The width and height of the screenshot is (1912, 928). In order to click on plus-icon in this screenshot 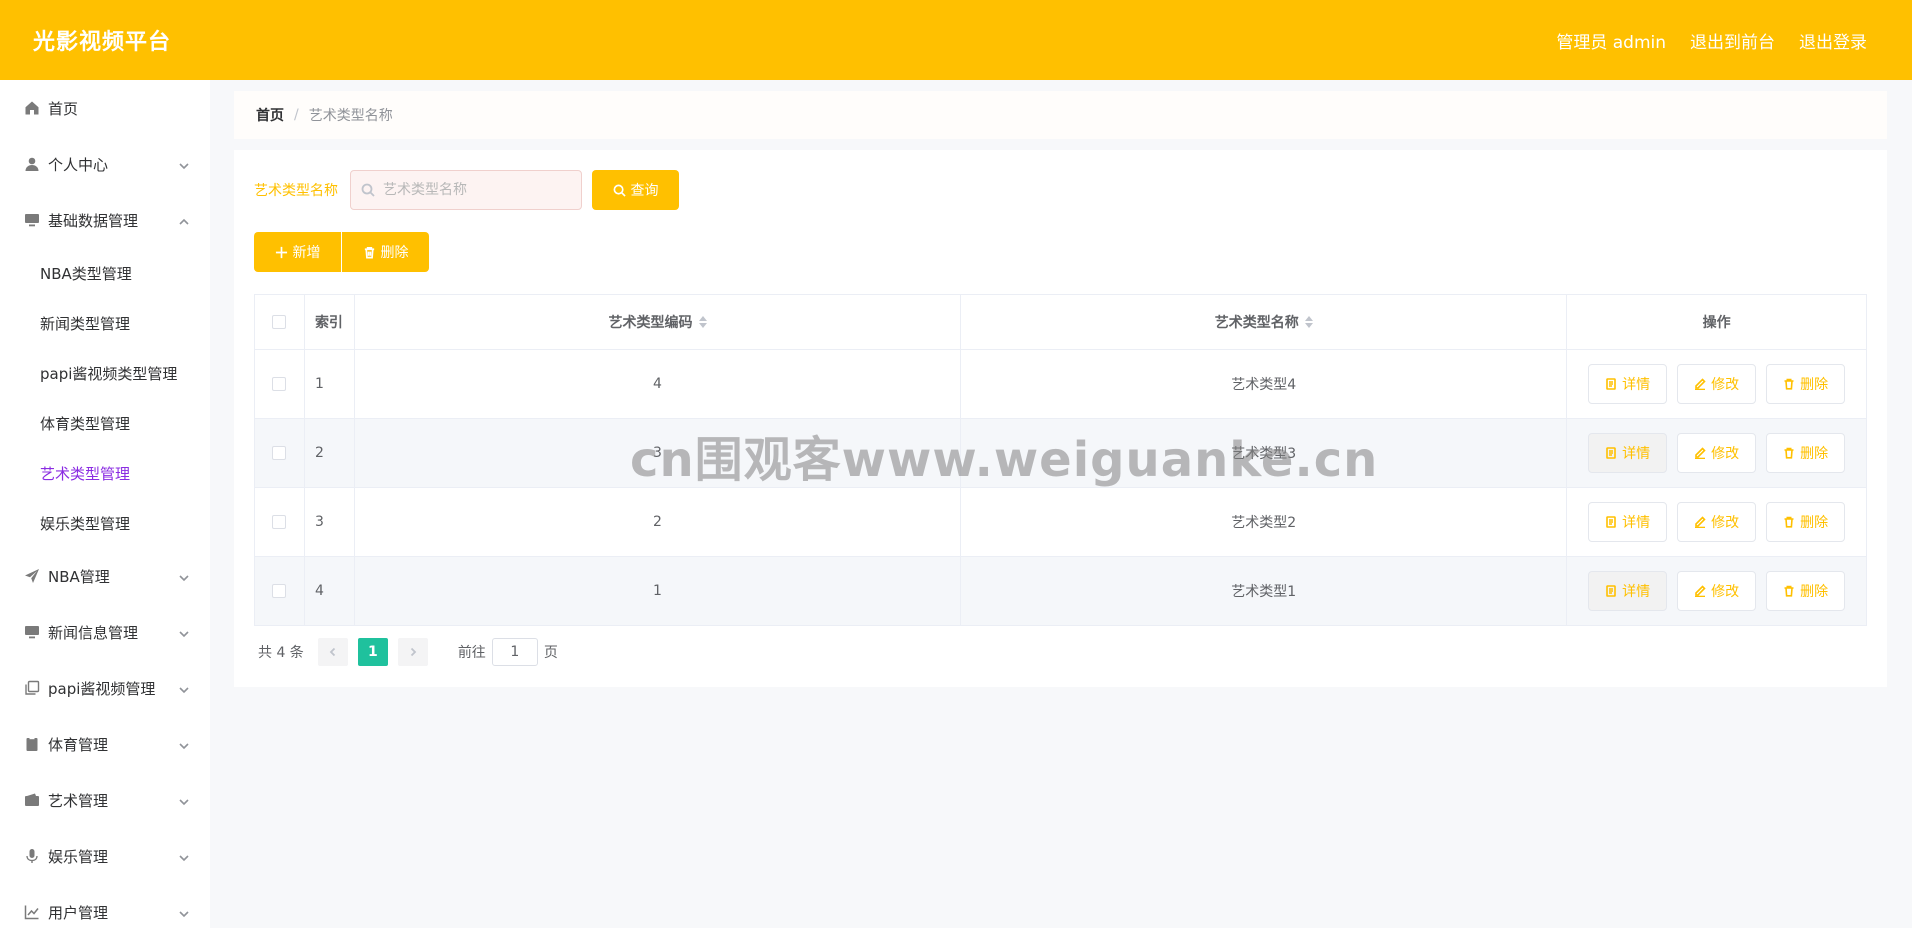, I will do `click(281, 252)`.